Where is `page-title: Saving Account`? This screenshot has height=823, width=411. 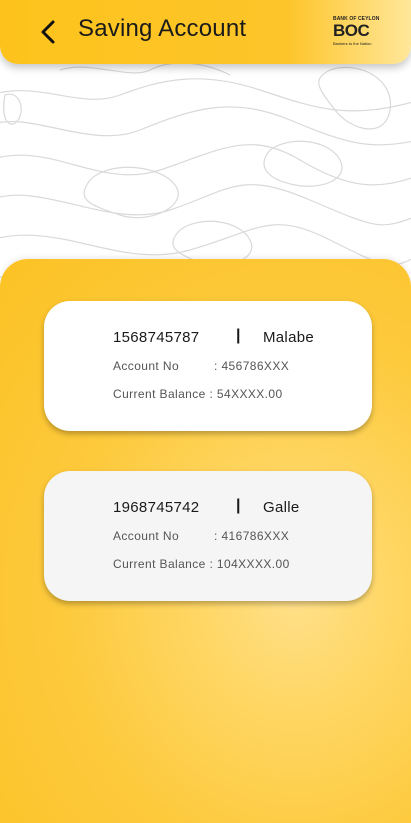
page-title: Saving Account is located at coordinates (162, 28).